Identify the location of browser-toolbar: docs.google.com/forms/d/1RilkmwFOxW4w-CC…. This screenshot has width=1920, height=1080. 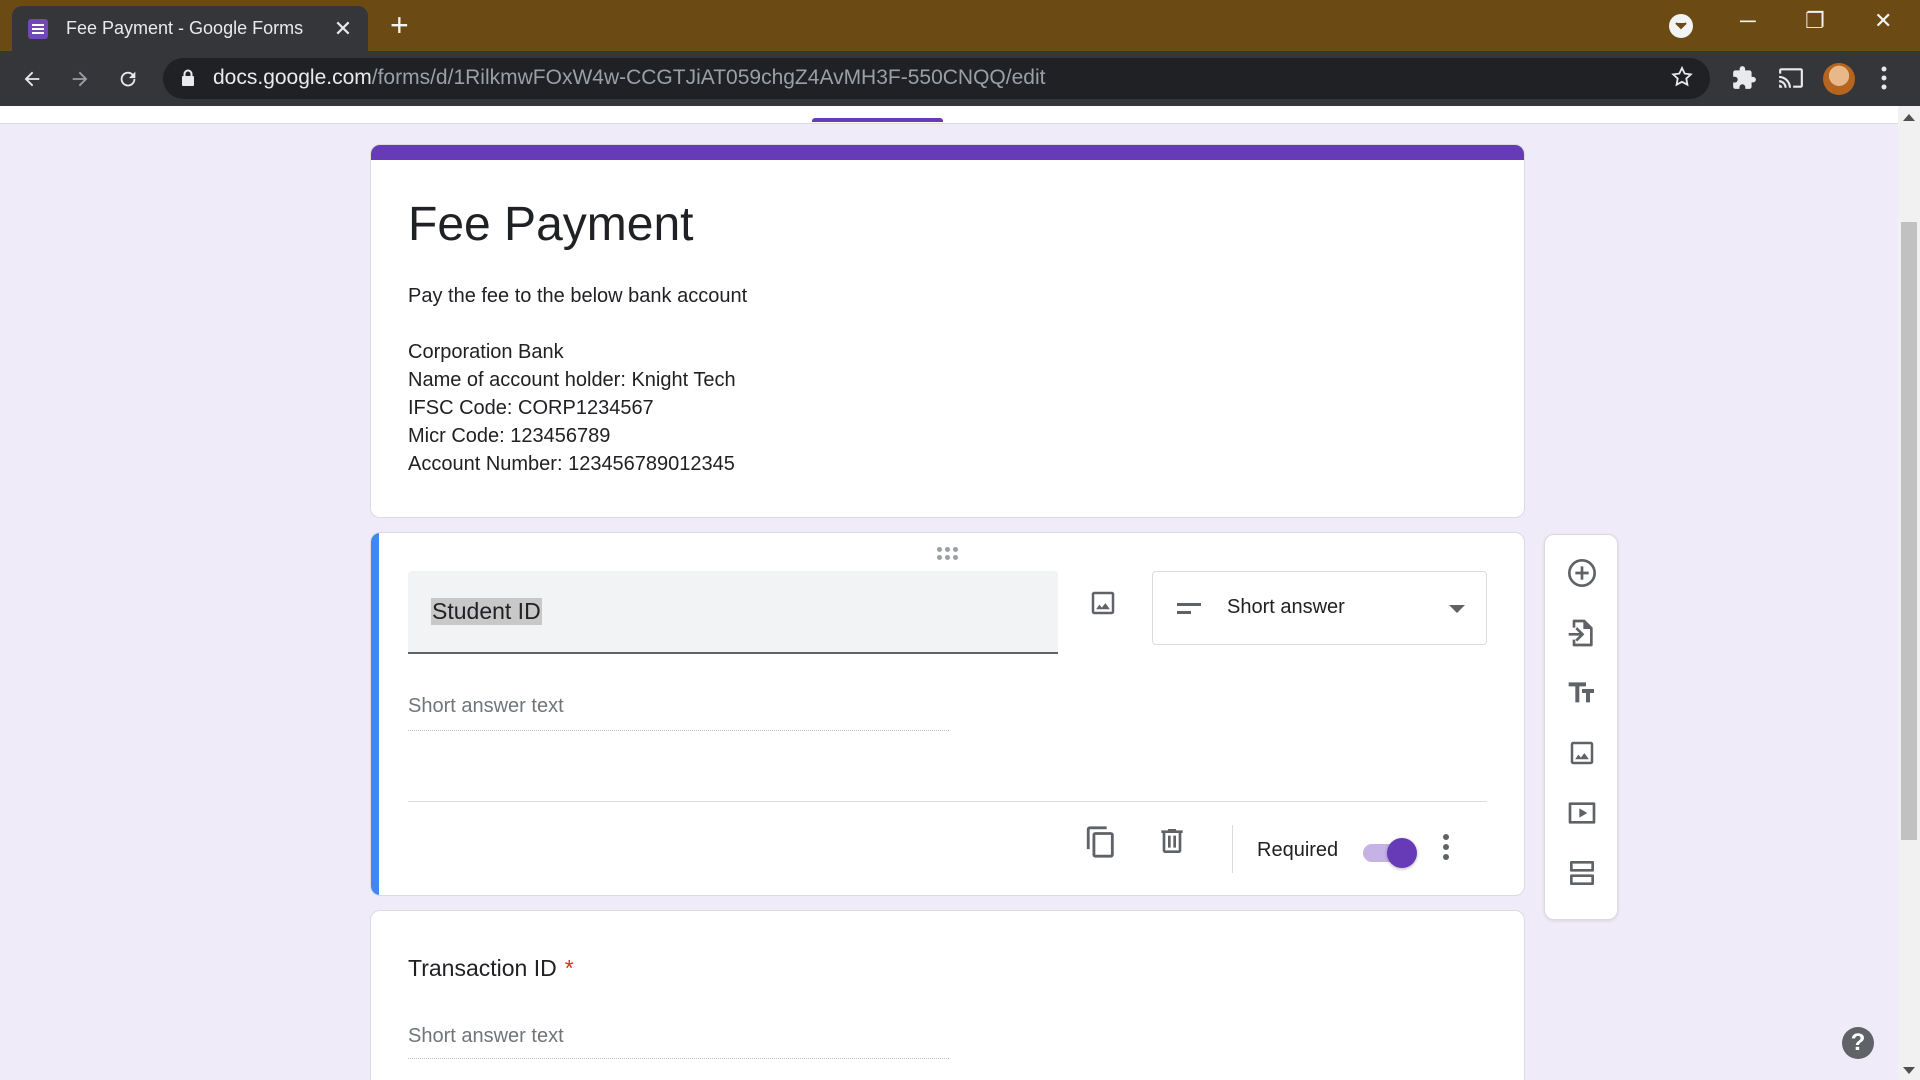
(960, 78).